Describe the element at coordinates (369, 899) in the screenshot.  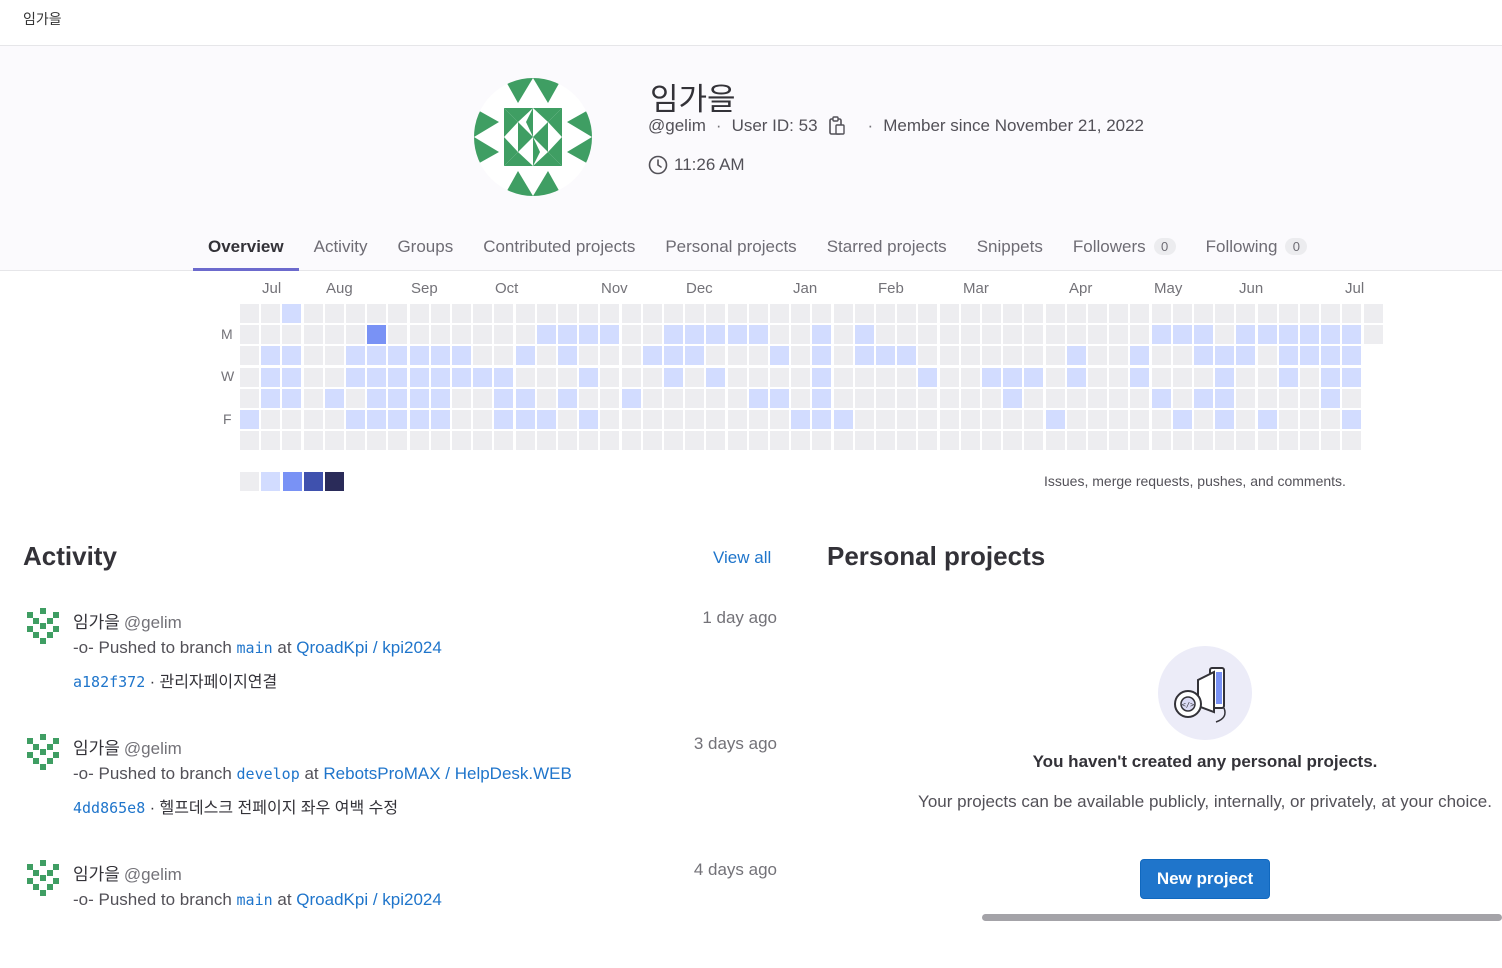
I see `project-link: QroadKpi / kpi2024` at that location.